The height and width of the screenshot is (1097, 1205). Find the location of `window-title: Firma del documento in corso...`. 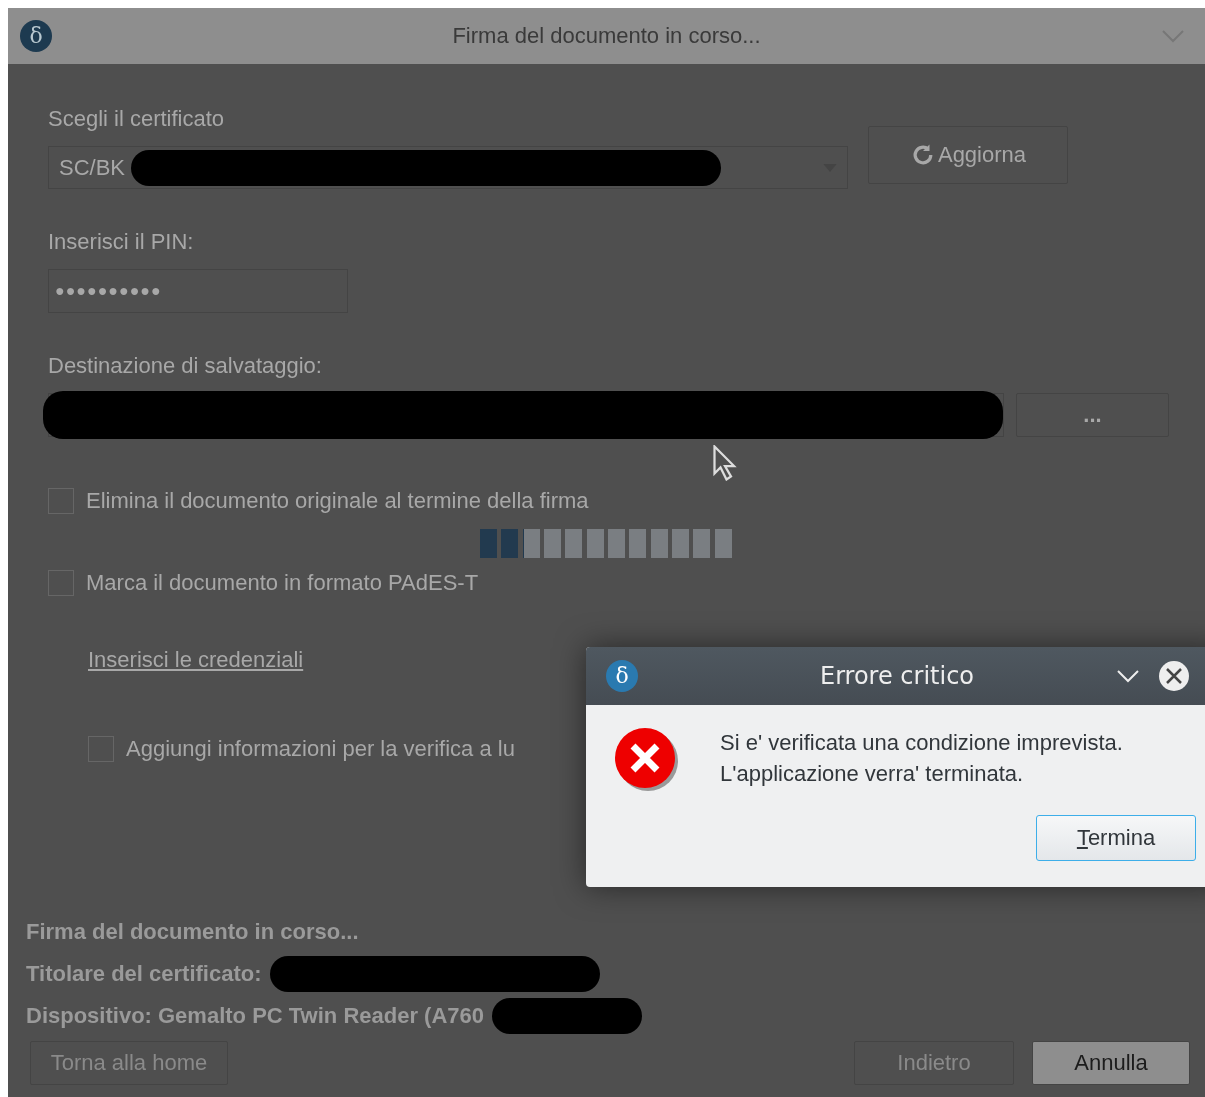

window-title: Firma del documento in corso... is located at coordinates (606, 36).